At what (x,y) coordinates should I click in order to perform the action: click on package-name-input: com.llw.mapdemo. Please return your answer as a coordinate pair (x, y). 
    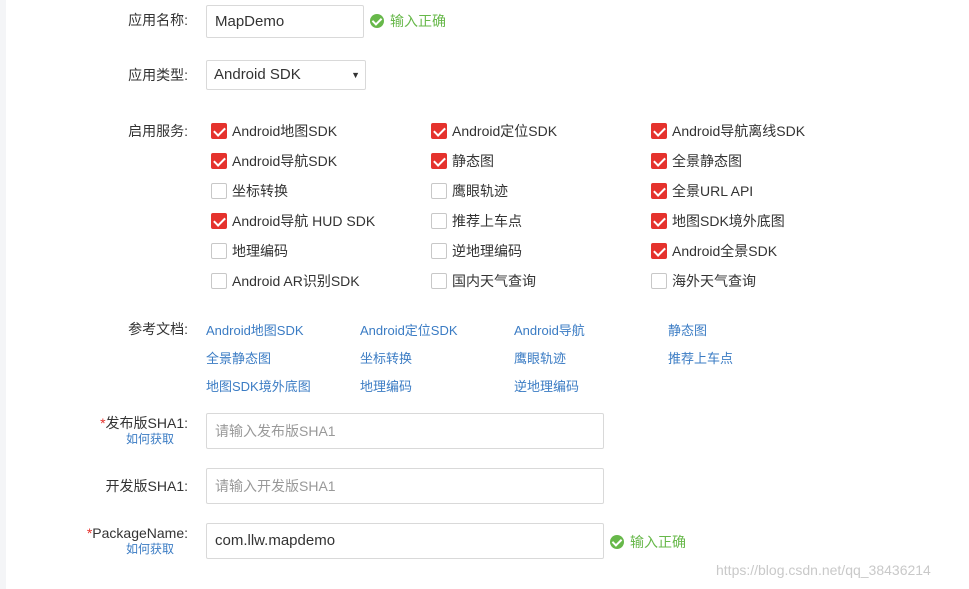
    Looking at the image, I should click on (405, 541).